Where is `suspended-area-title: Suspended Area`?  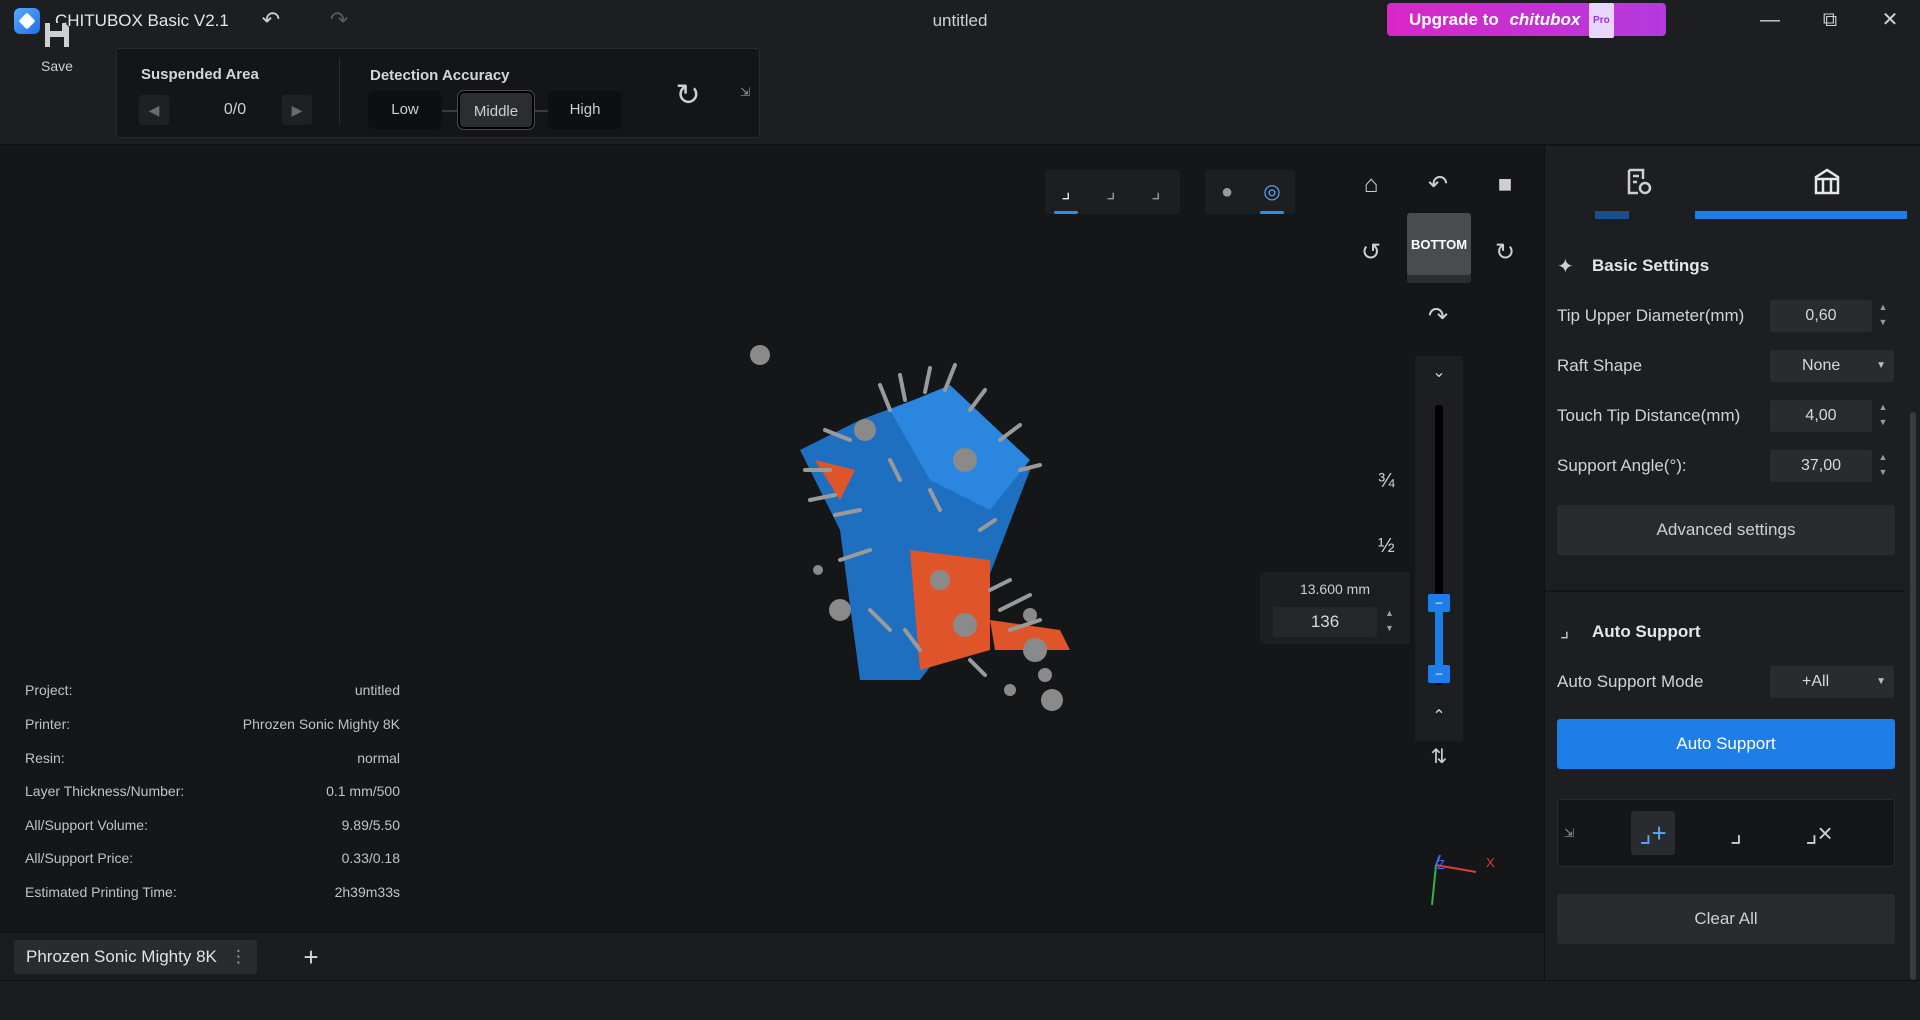 suspended-area-title: Suspended Area is located at coordinates (200, 74).